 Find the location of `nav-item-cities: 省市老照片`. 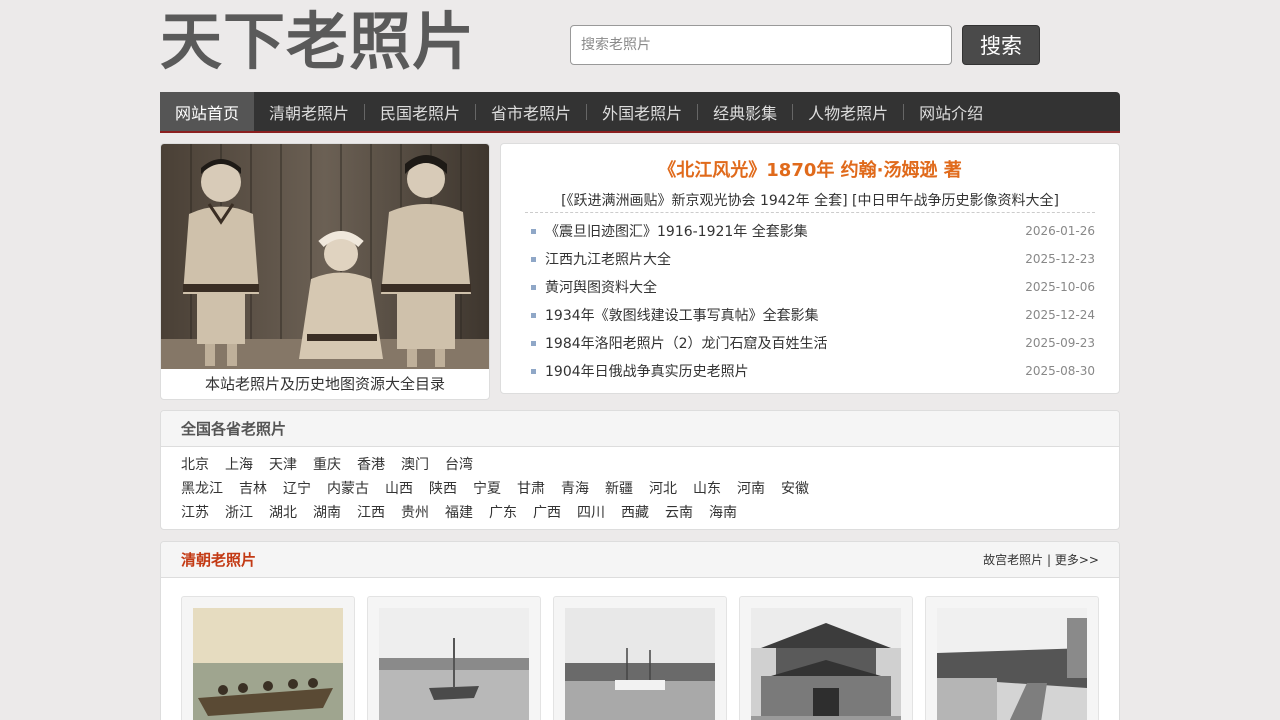

nav-item-cities: 省市老照片 is located at coordinates (531, 111).